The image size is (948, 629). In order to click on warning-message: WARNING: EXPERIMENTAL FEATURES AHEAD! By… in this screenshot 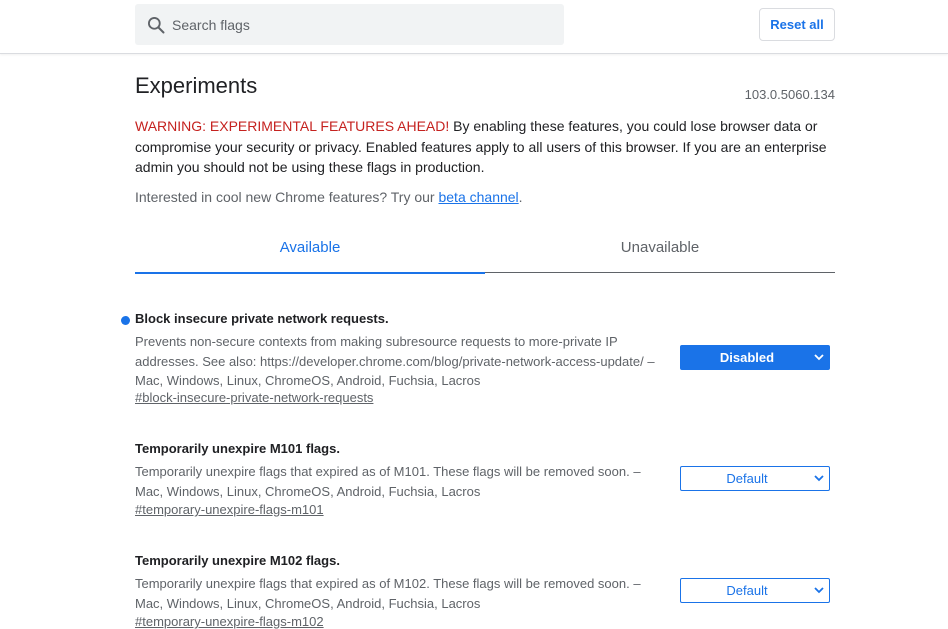, I will do `click(485, 147)`.